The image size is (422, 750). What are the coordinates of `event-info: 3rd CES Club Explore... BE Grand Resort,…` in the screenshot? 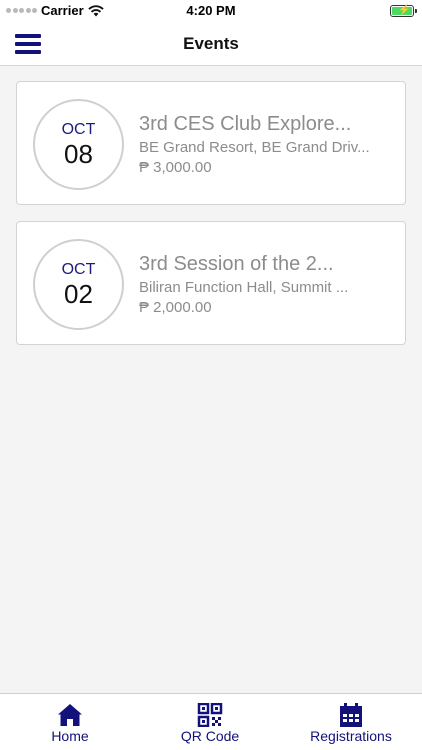 It's located at (268, 145).